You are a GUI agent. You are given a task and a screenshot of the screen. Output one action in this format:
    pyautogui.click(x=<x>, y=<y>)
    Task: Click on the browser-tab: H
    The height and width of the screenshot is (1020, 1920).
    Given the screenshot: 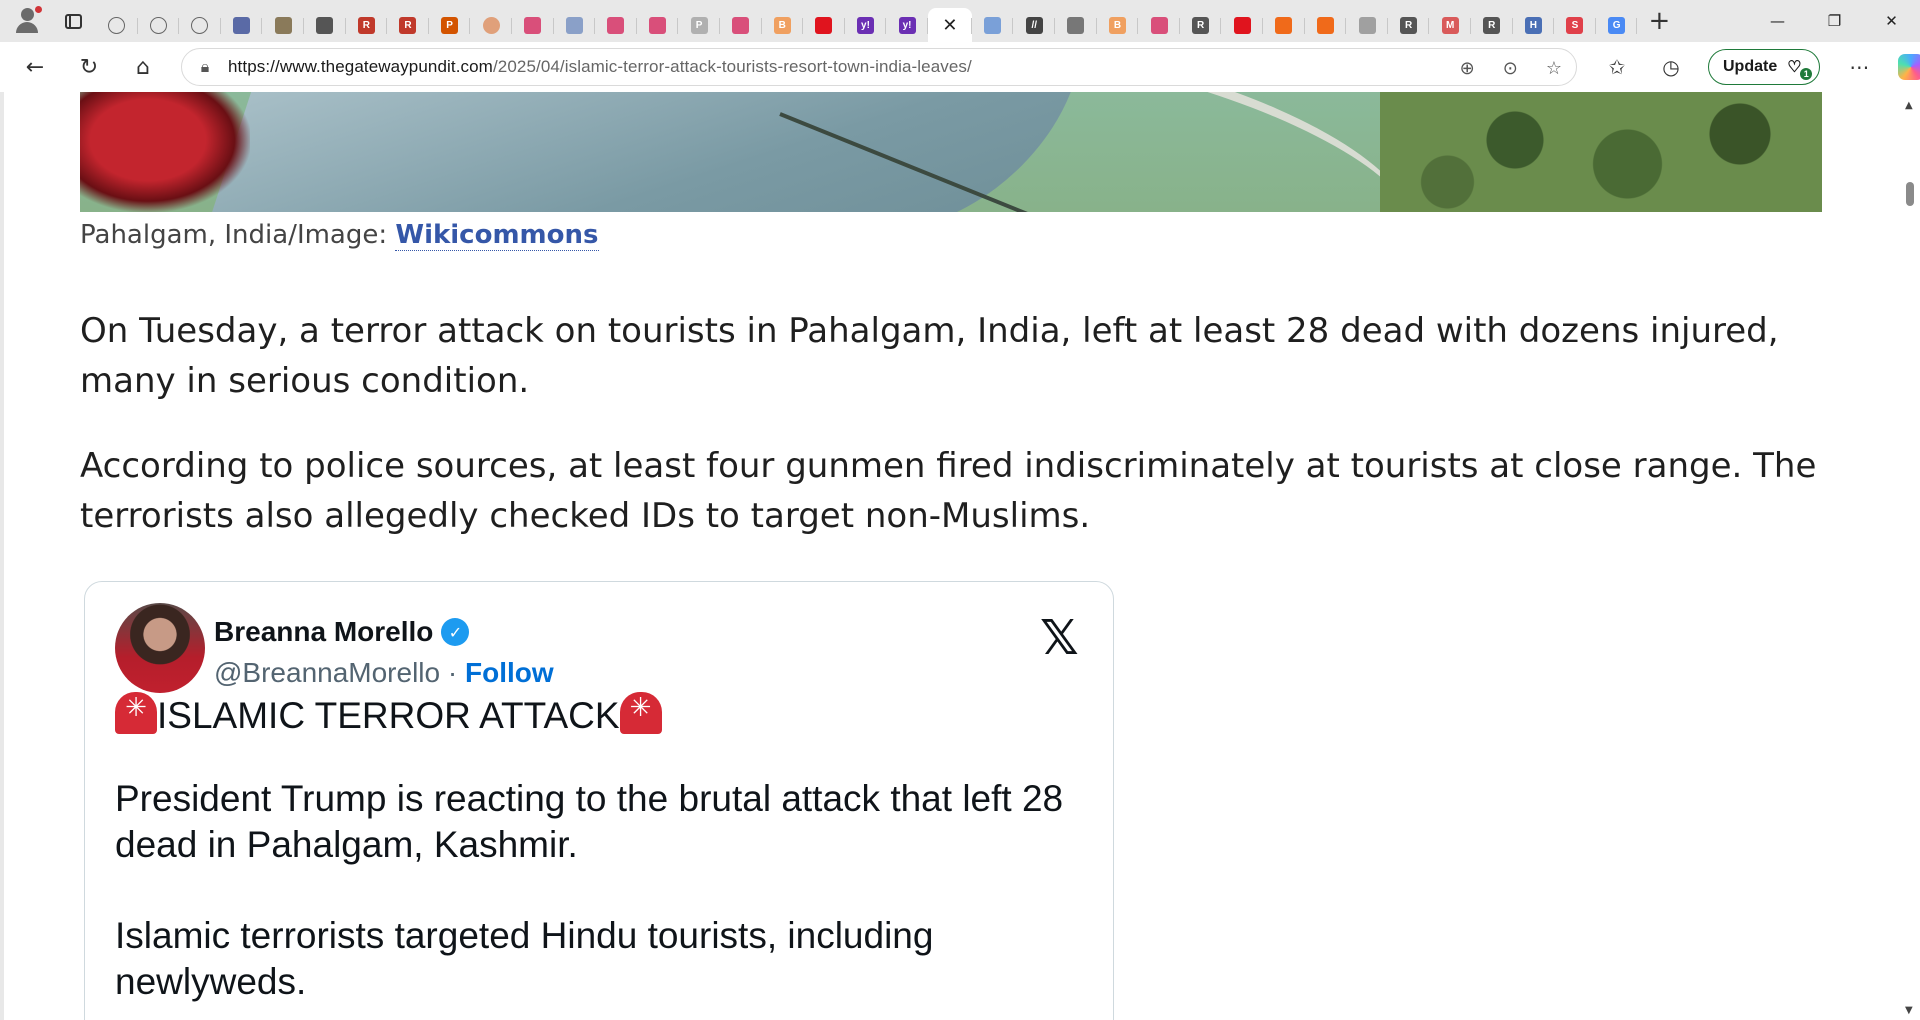 What is the action you would take?
    pyautogui.click(x=1534, y=25)
    